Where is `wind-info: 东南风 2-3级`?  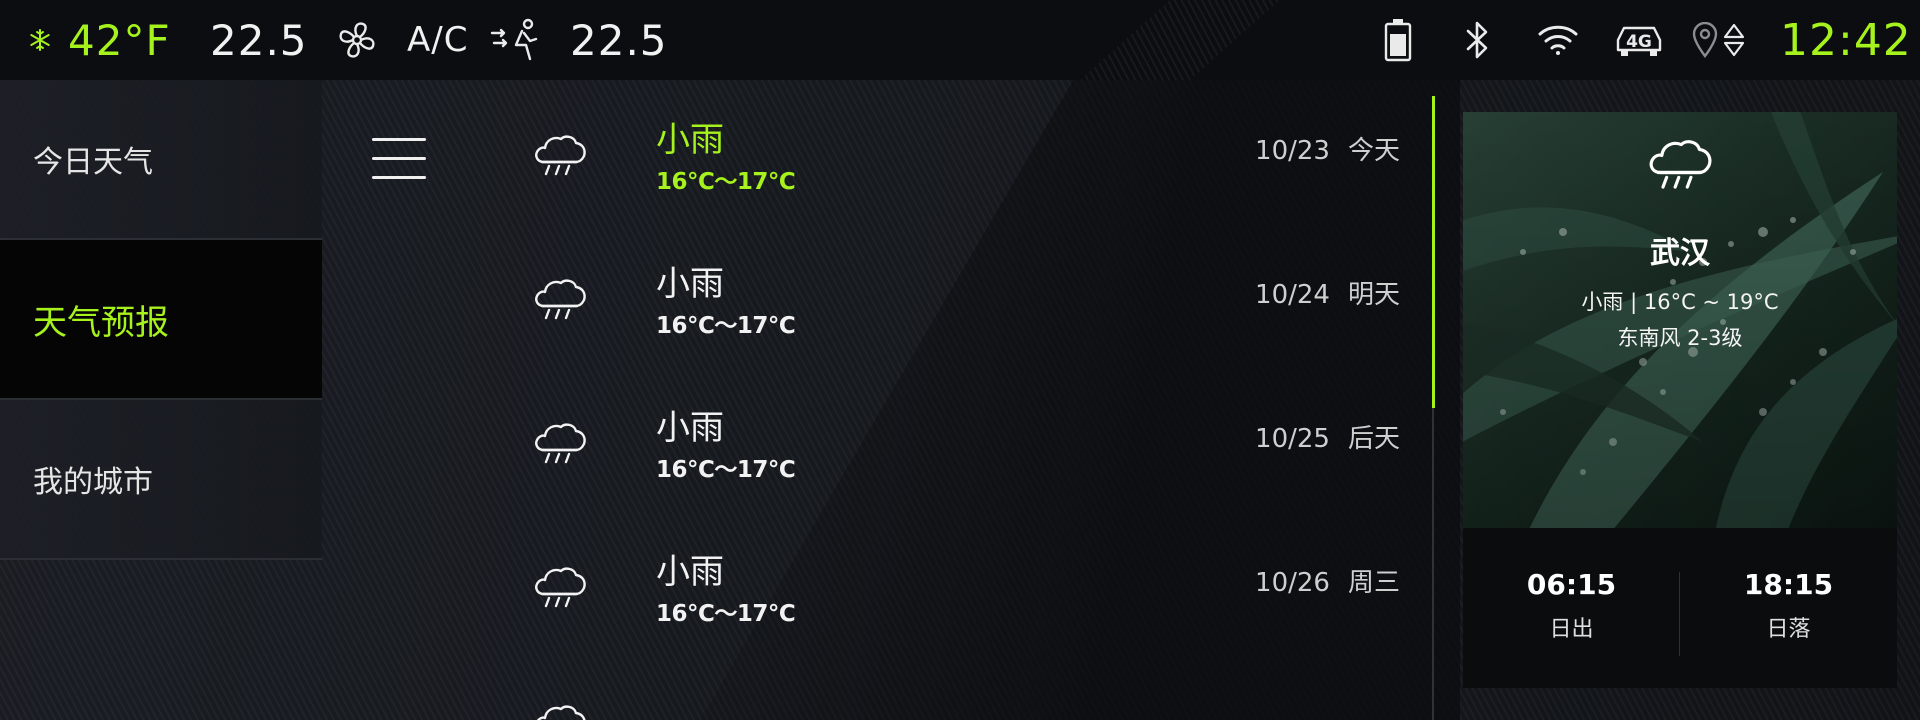
wind-info: 东南风 2-3级 is located at coordinates (1680, 338).